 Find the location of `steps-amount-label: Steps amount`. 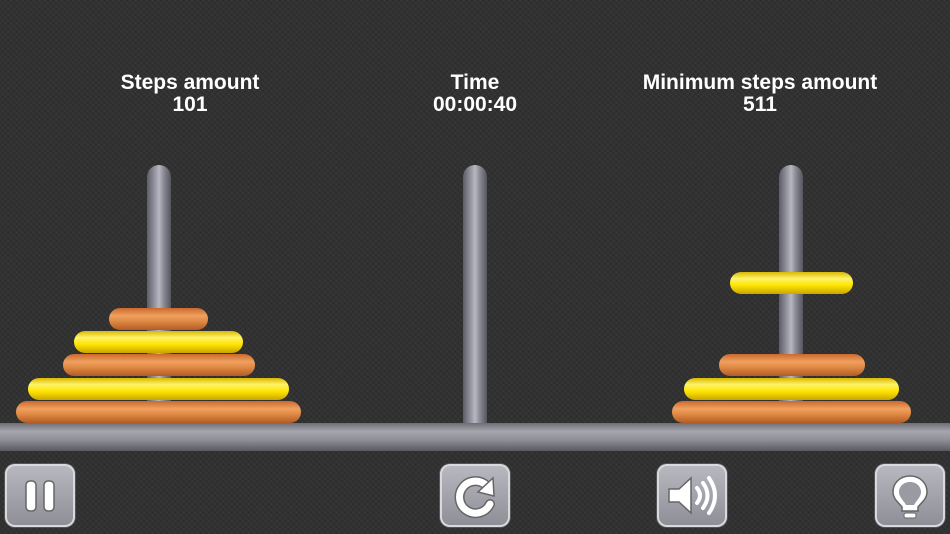

steps-amount-label: Steps amount is located at coordinates (190, 82).